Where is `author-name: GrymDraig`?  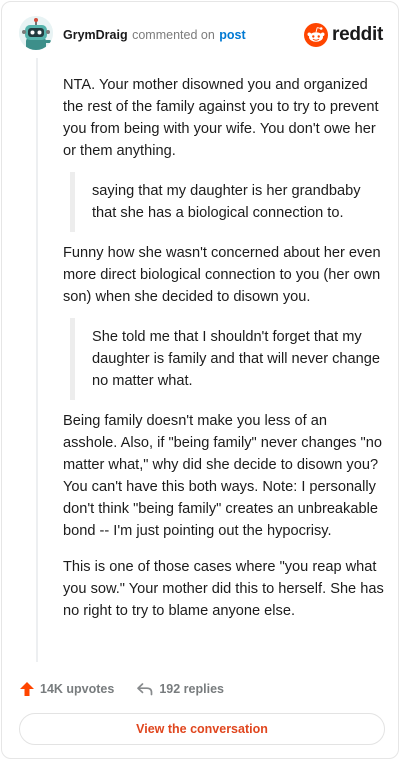 author-name: GrymDraig is located at coordinates (95, 35).